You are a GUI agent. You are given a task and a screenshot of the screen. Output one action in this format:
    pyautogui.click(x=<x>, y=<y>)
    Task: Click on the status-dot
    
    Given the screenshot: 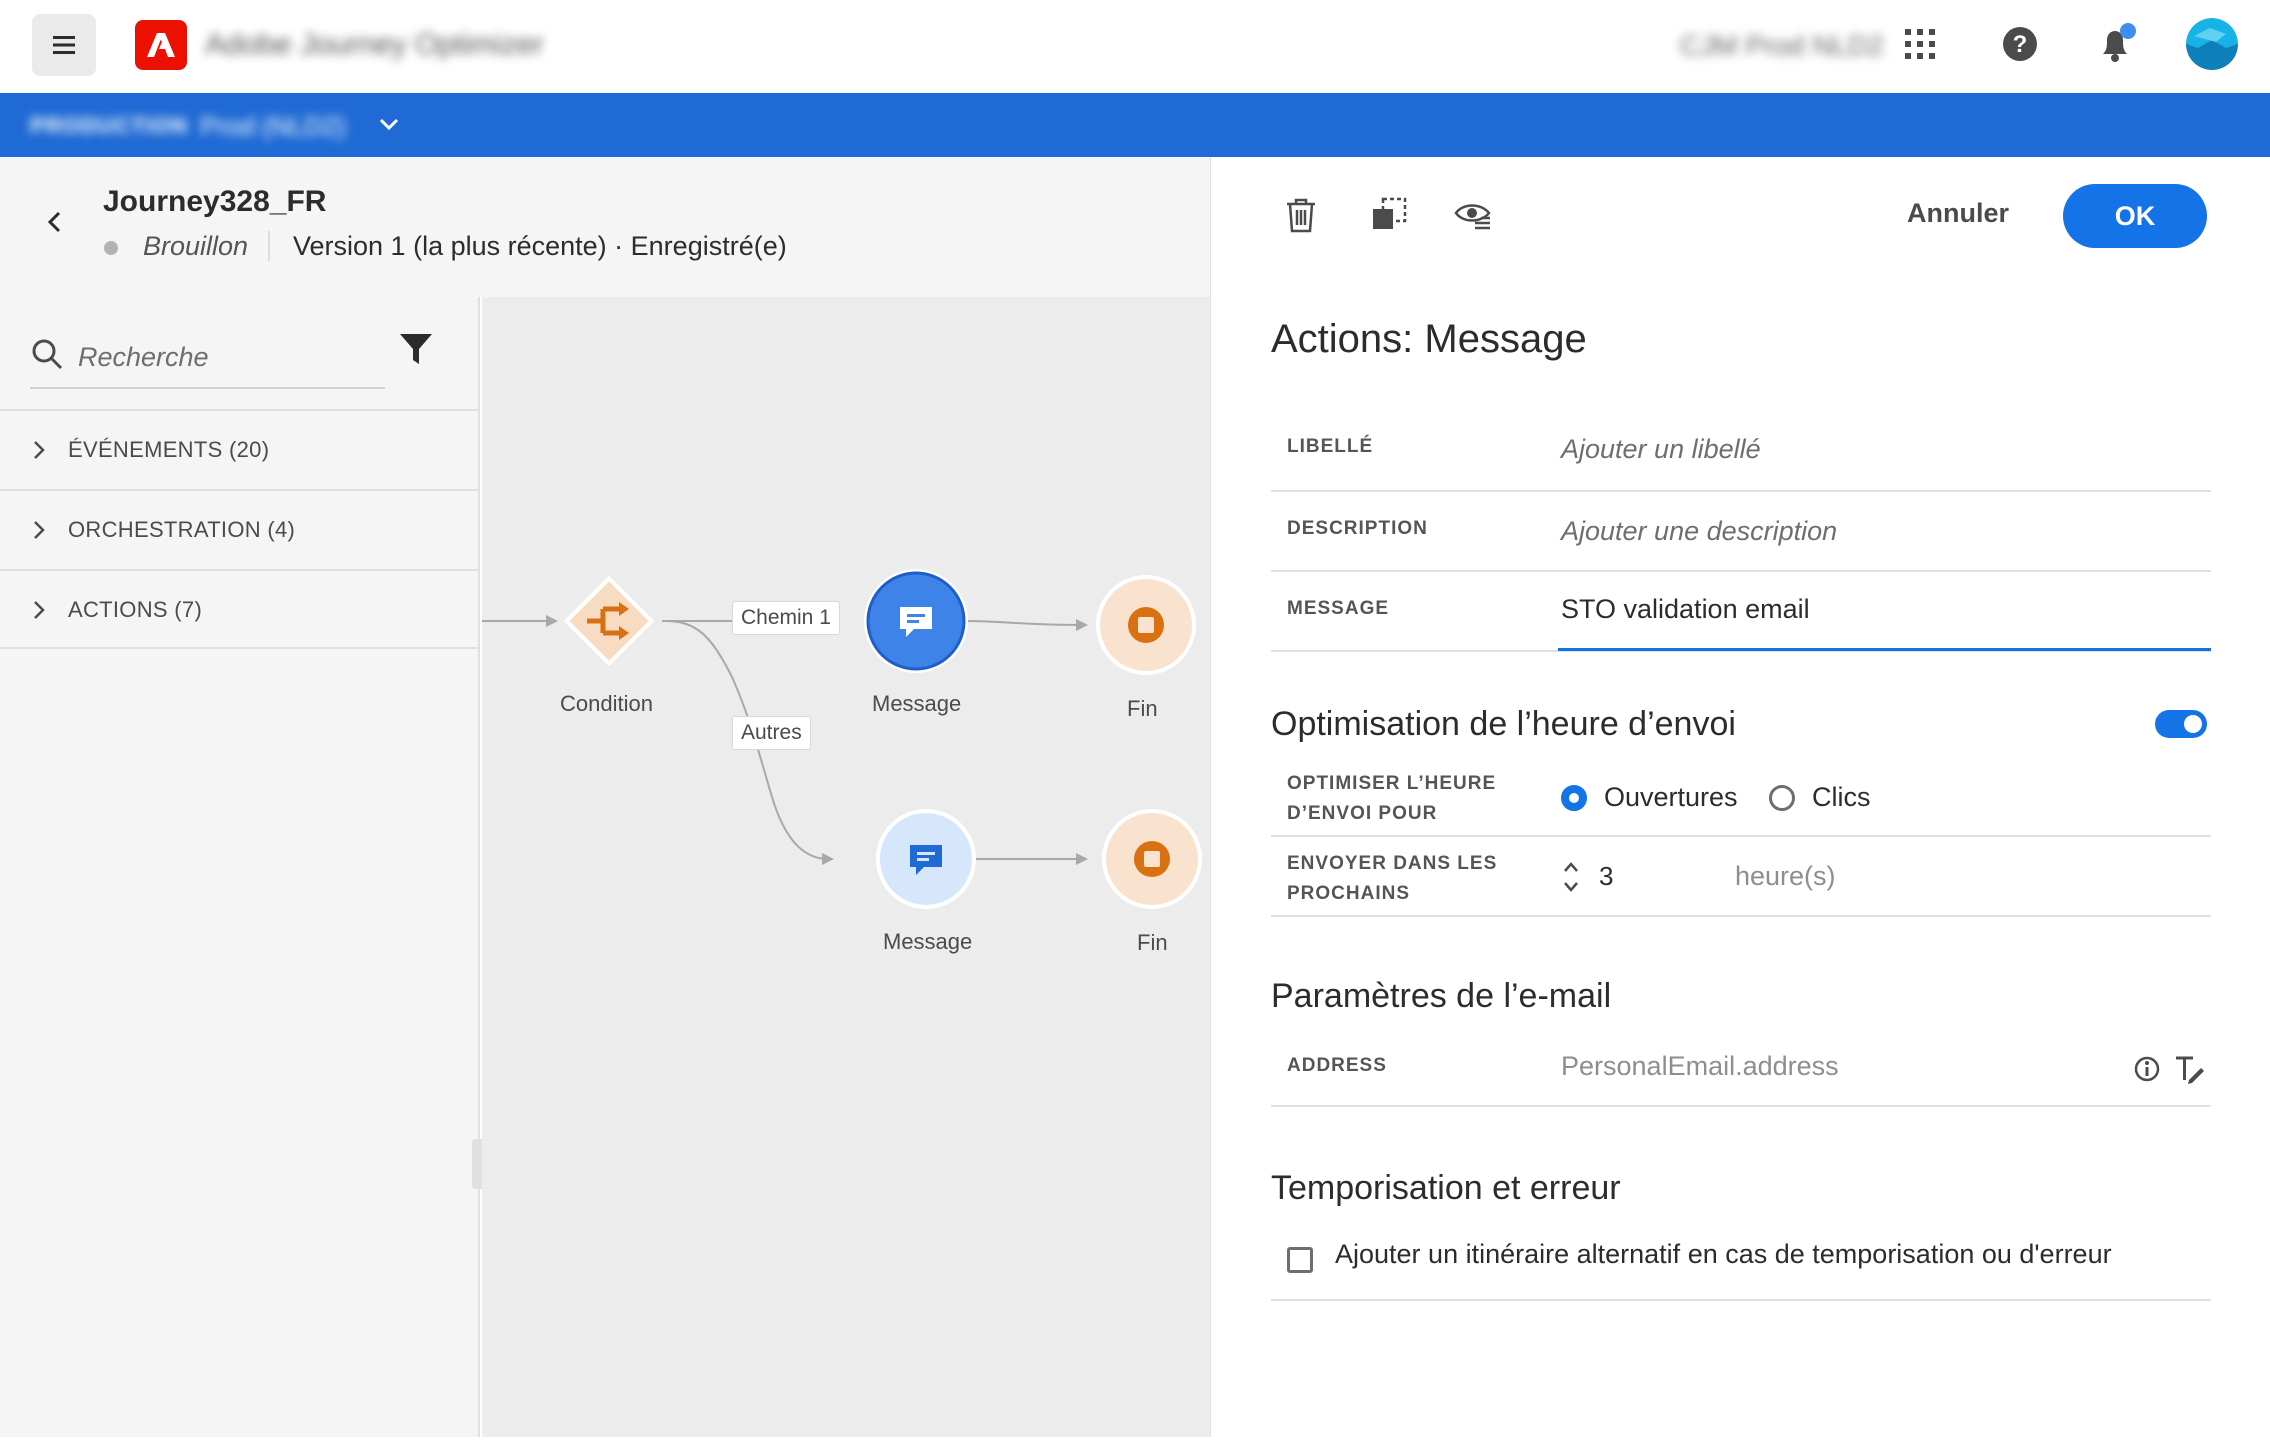 What is the action you would take?
    pyautogui.click(x=111, y=248)
    